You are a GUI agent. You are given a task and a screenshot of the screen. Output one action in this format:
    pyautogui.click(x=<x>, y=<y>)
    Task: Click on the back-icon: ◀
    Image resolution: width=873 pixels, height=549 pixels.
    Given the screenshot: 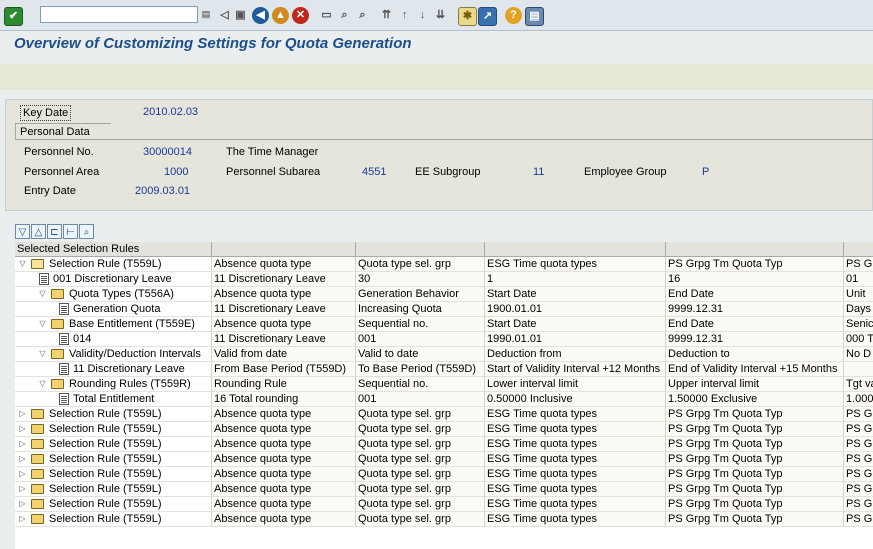 What is the action you would take?
    pyautogui.click(x=260, y=15)
    